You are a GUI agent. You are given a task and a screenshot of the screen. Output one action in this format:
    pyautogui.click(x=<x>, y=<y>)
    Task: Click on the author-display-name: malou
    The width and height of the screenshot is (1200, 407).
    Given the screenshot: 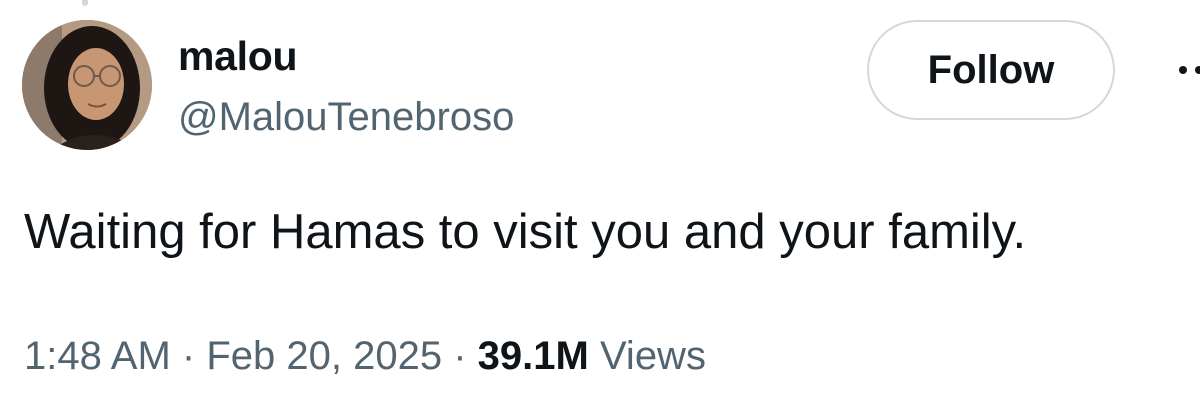 What is the action you would take?
    pyautogui.click(x=238, y=56)
    